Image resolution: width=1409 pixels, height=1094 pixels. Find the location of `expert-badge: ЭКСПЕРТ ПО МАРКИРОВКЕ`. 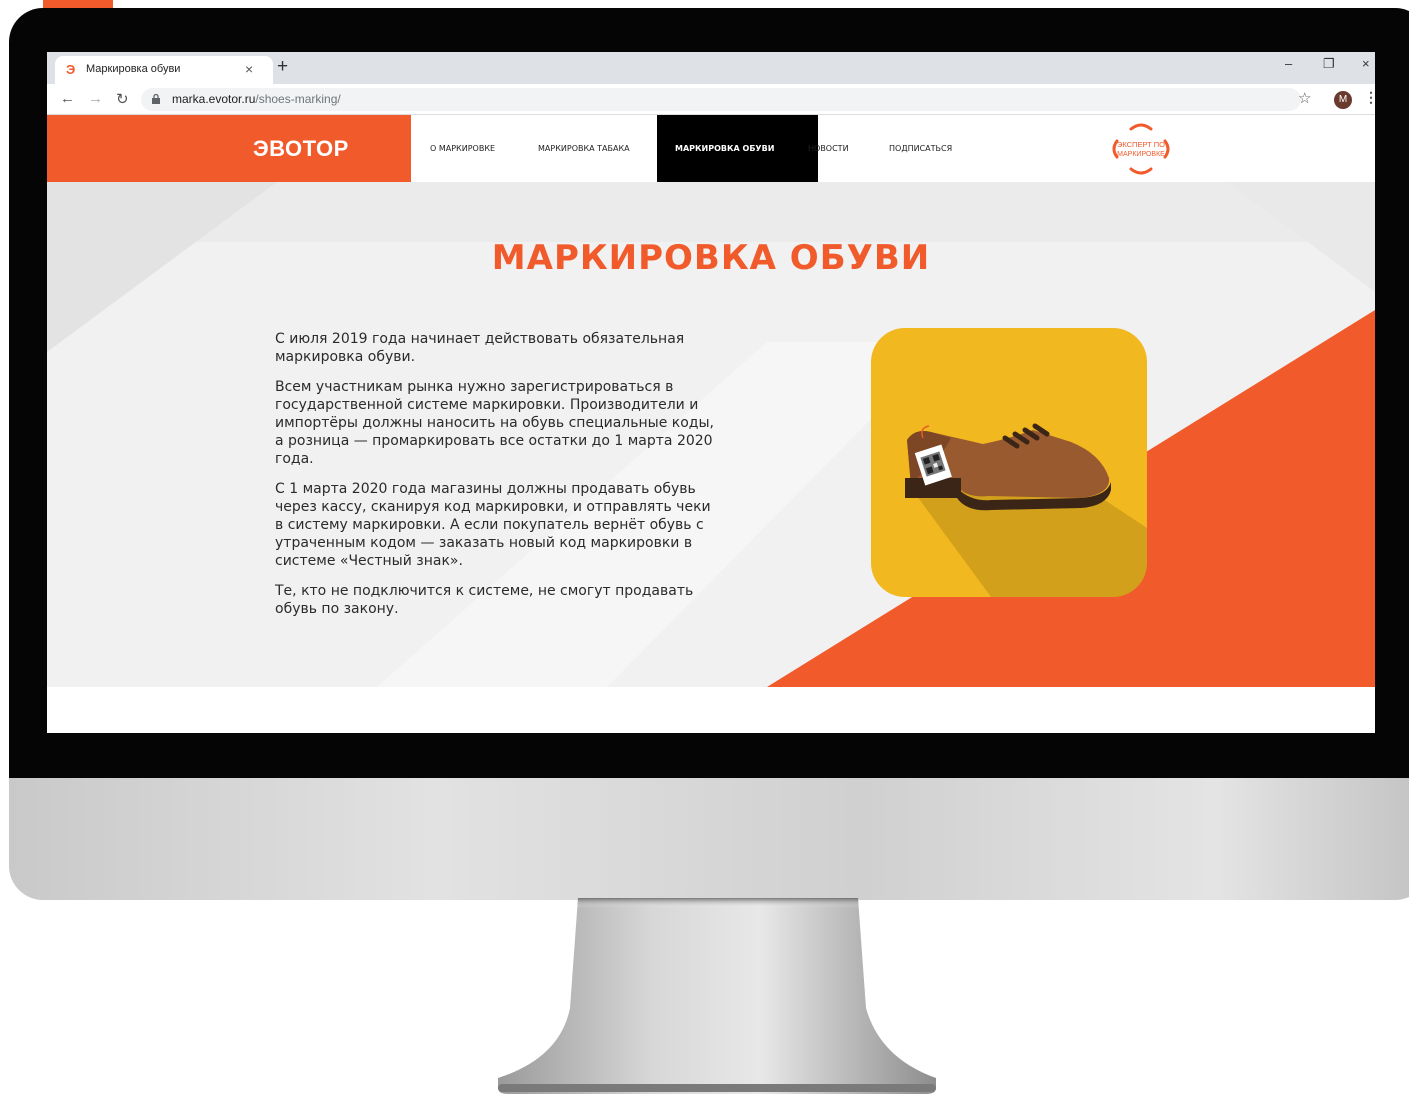

expert-badge: ЭКСПЕРТ ПО МАРКИРОВКЕ is located at coordinates (1141, 149).